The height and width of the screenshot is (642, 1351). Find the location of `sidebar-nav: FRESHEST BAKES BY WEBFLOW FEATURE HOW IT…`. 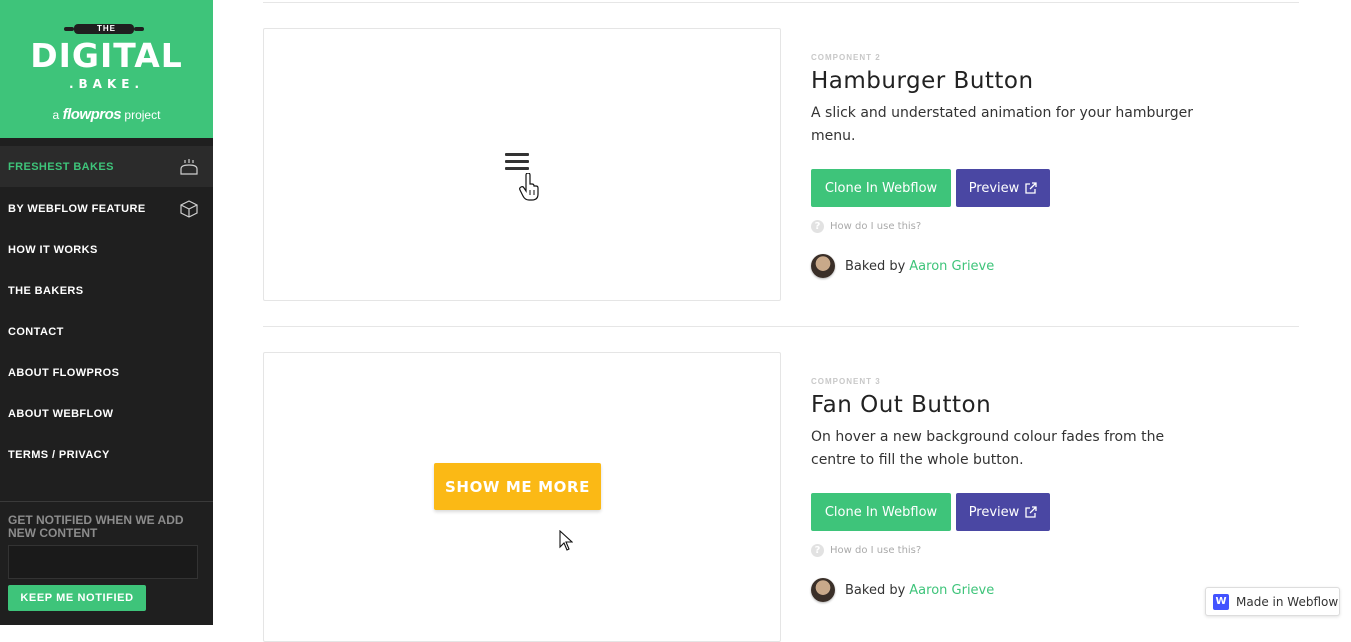

sidebar-nav: FRESHEST BAKES BY WEBFLOW FEATURE HOW IT… is located at coordinates (106, 310).